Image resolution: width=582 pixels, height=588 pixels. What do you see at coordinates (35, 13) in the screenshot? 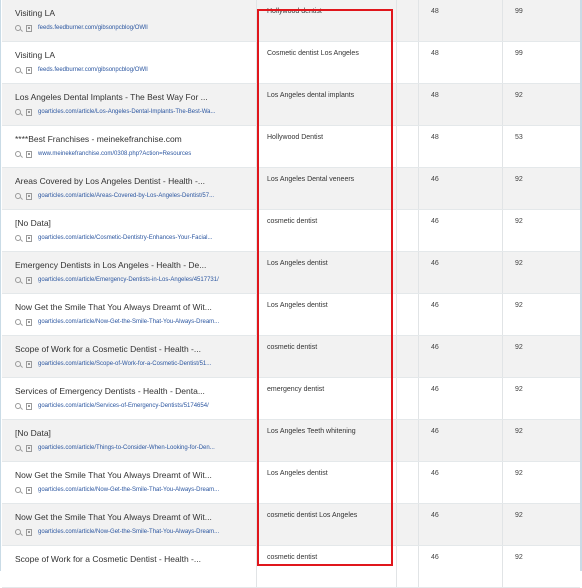
I see `row-title: Visiting LA` at bounding box center [35, 13].